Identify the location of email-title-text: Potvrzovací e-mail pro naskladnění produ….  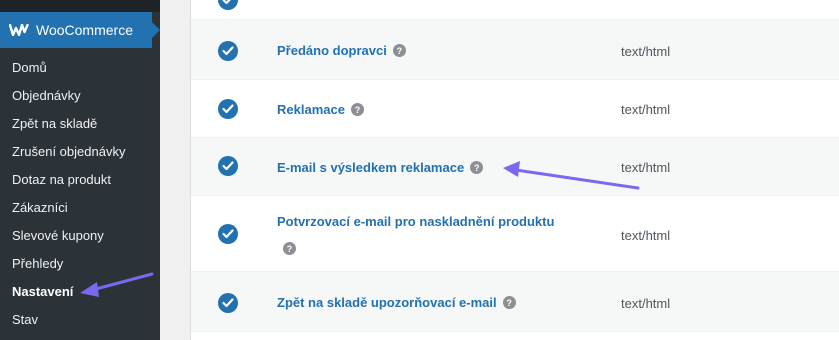
(416, 221).